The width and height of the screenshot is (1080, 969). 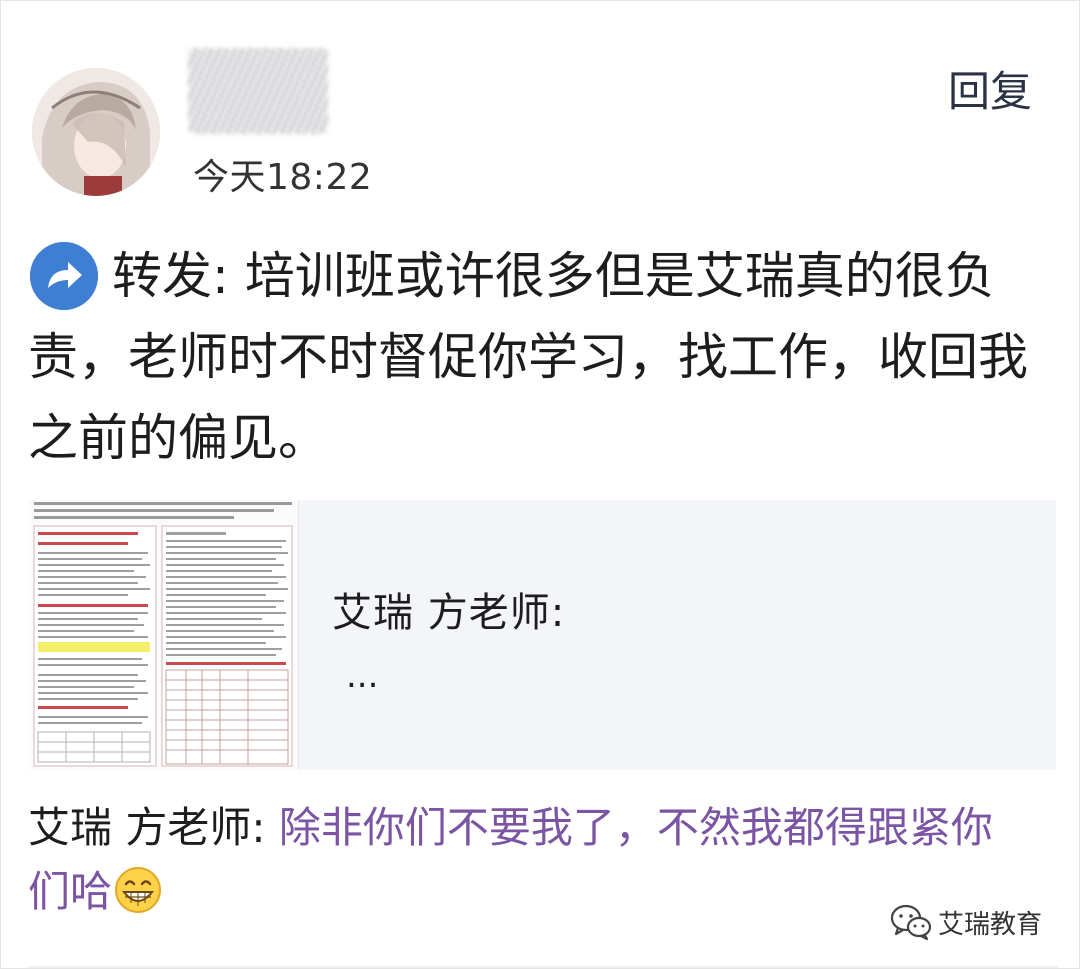 What do you see at coordinates (528, 860) in the screenshot?
I see `reply-comment: 艾瑞 方老师: 除非你们不要我了，不然我都得跟紧你们哈` at bounding box center [528, 860].